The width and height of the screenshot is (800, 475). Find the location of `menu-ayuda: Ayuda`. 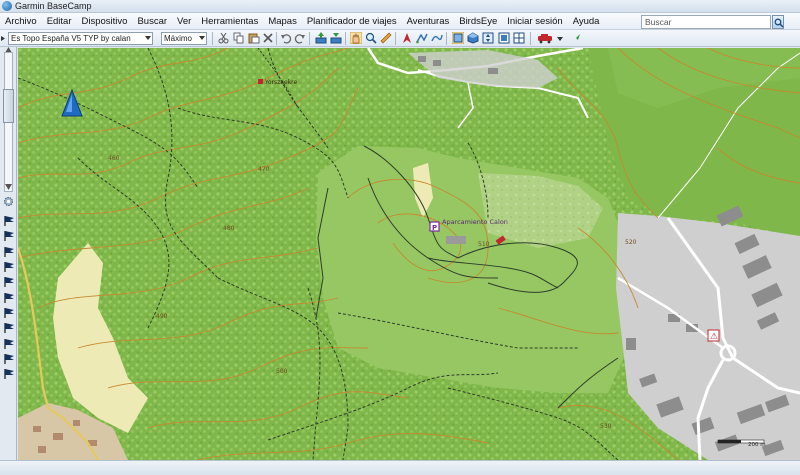

menu-ayuda: Ayuda is located at coordinates (586, 21).